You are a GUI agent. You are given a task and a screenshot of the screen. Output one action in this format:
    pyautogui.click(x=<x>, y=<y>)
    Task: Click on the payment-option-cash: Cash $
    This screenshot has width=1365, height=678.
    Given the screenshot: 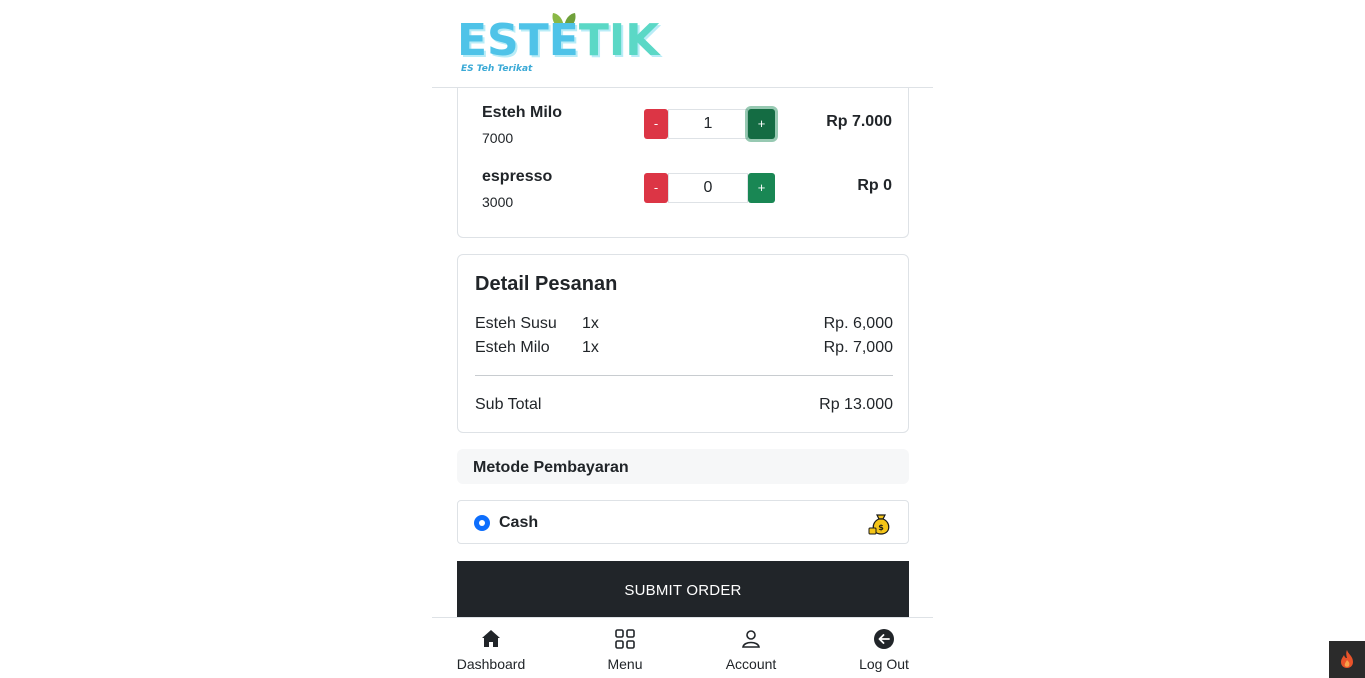 What is the action you would take?
    pyautogui.click(x=683, y=522)
    